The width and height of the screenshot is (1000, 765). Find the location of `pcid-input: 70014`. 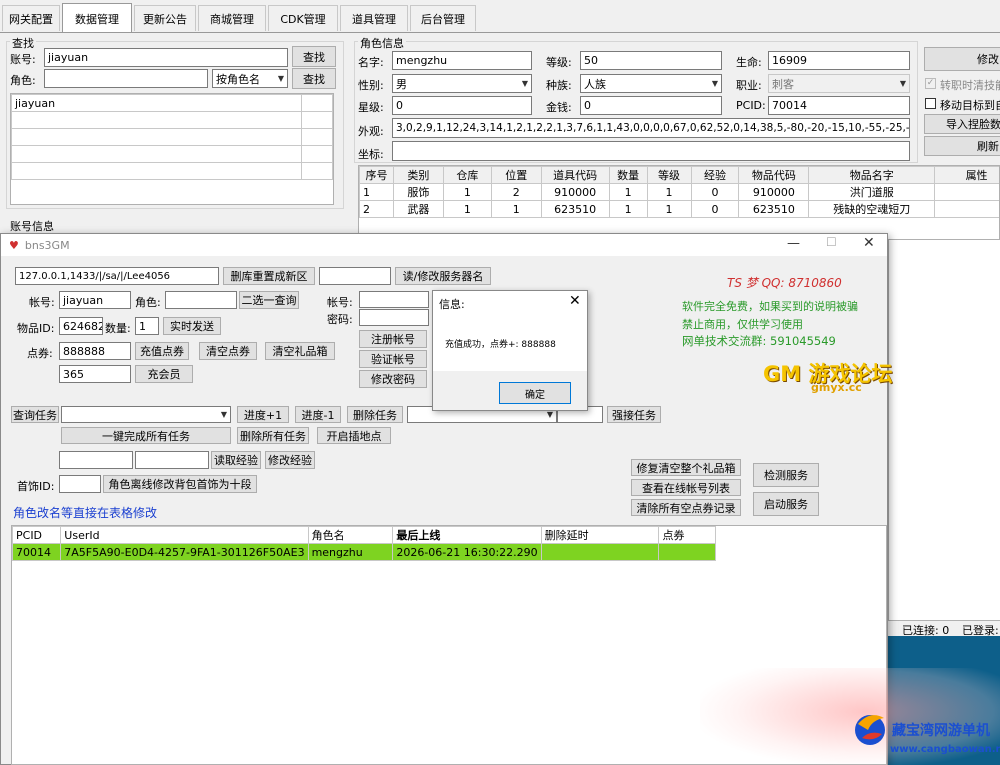

pcid-input: 70014 is located at coordinates (839, 105).